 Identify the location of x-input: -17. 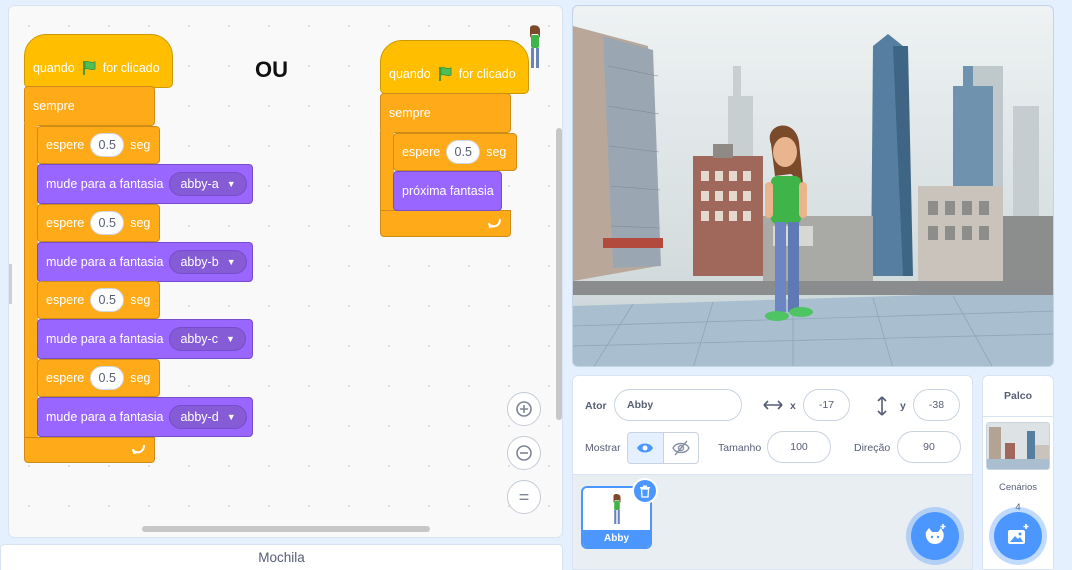
(826, 405).